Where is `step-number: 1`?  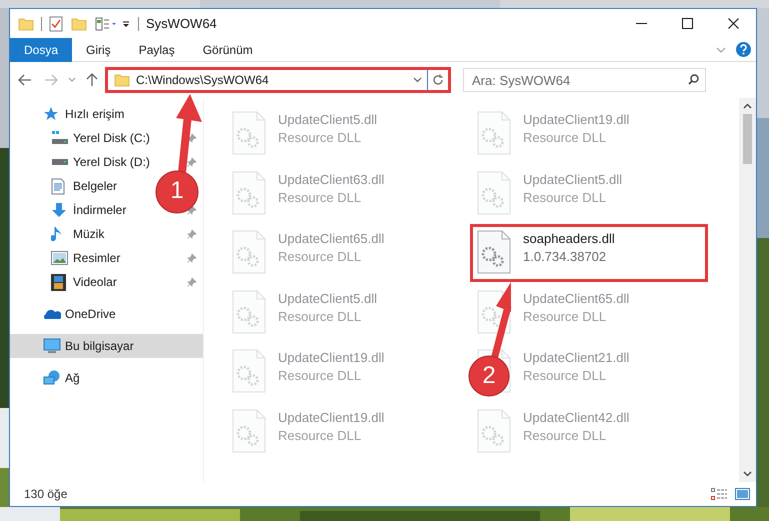 step-number: 1 is located at coordinates (177, 191).